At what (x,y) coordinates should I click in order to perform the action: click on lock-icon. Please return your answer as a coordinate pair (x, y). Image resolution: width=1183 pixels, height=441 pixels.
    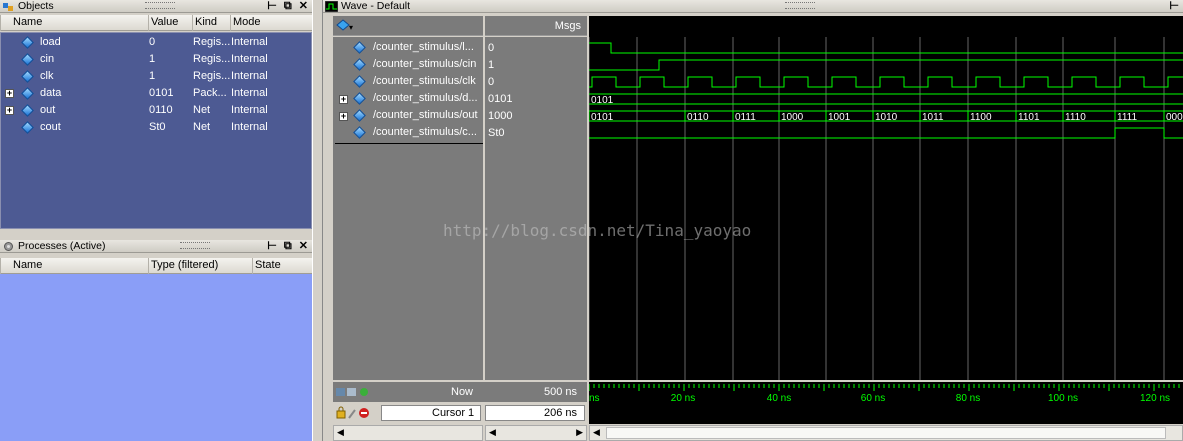
    Looking at the image, I should click on (353, 414).